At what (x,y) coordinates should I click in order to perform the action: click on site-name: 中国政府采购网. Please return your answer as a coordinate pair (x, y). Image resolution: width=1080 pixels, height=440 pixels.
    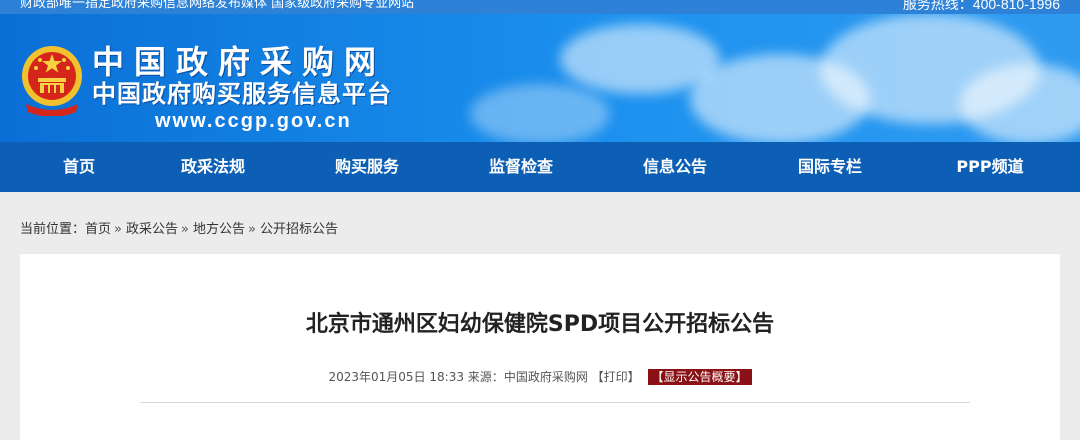
    Looking at the image, I should click on (239, 62).